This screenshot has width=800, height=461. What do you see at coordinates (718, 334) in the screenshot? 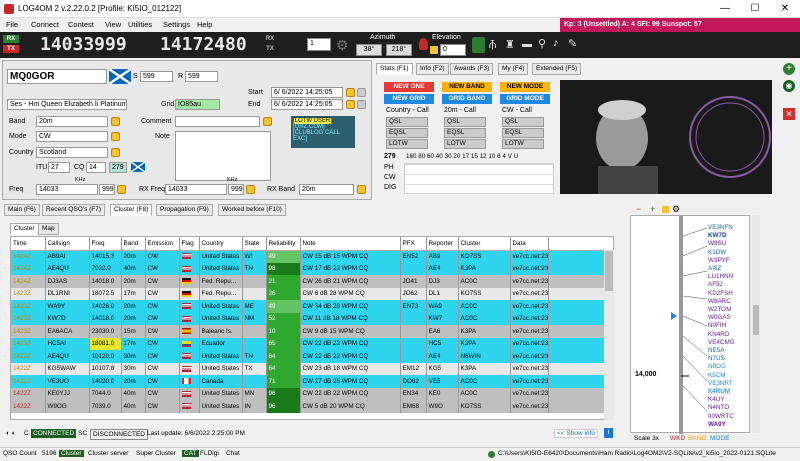
I see `bandmap-spot: KN4RD` at bounding box center [718, 334].